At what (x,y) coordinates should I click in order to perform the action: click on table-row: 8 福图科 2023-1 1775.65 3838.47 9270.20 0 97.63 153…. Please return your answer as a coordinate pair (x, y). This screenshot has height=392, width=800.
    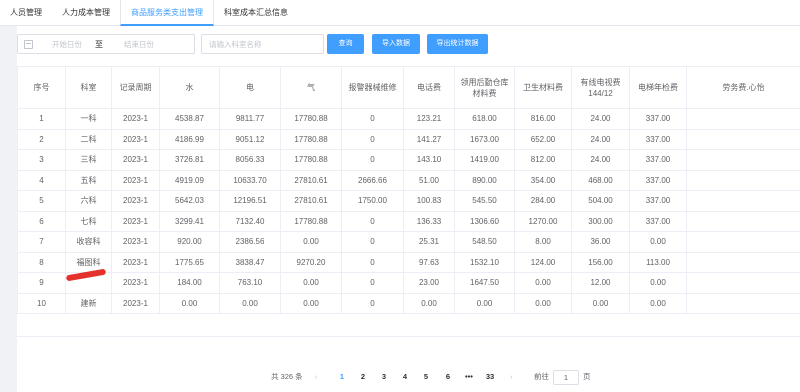
    Looking at the image, I should click on (408, 262).